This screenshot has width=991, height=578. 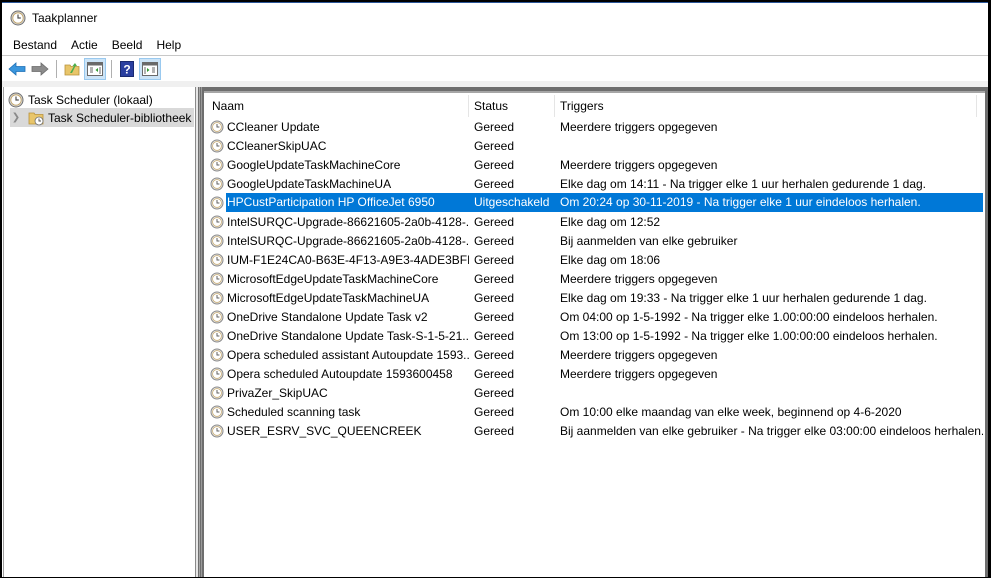 I want to click on task-name-cell: USER_ESRV_SVC_QUEENCREEK, so click(x=338, y=431).